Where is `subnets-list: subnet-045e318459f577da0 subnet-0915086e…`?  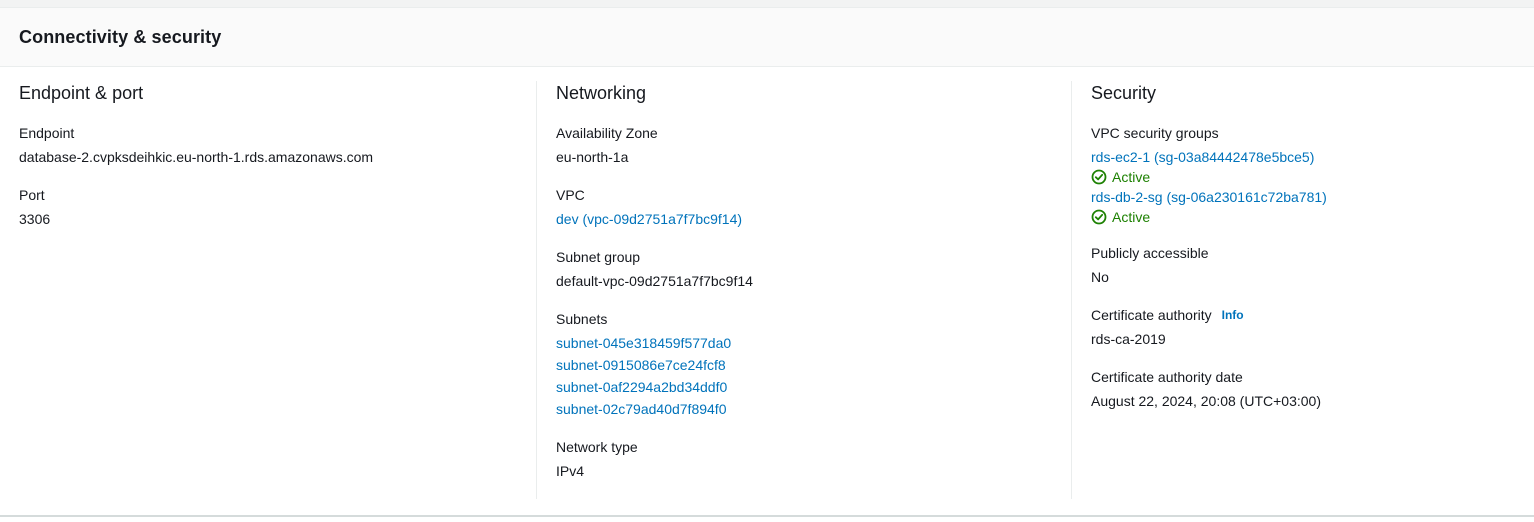 subnets-list: subnet-045e318459f577da0 subnet-0915086e… is located at coordinates (804, 376).